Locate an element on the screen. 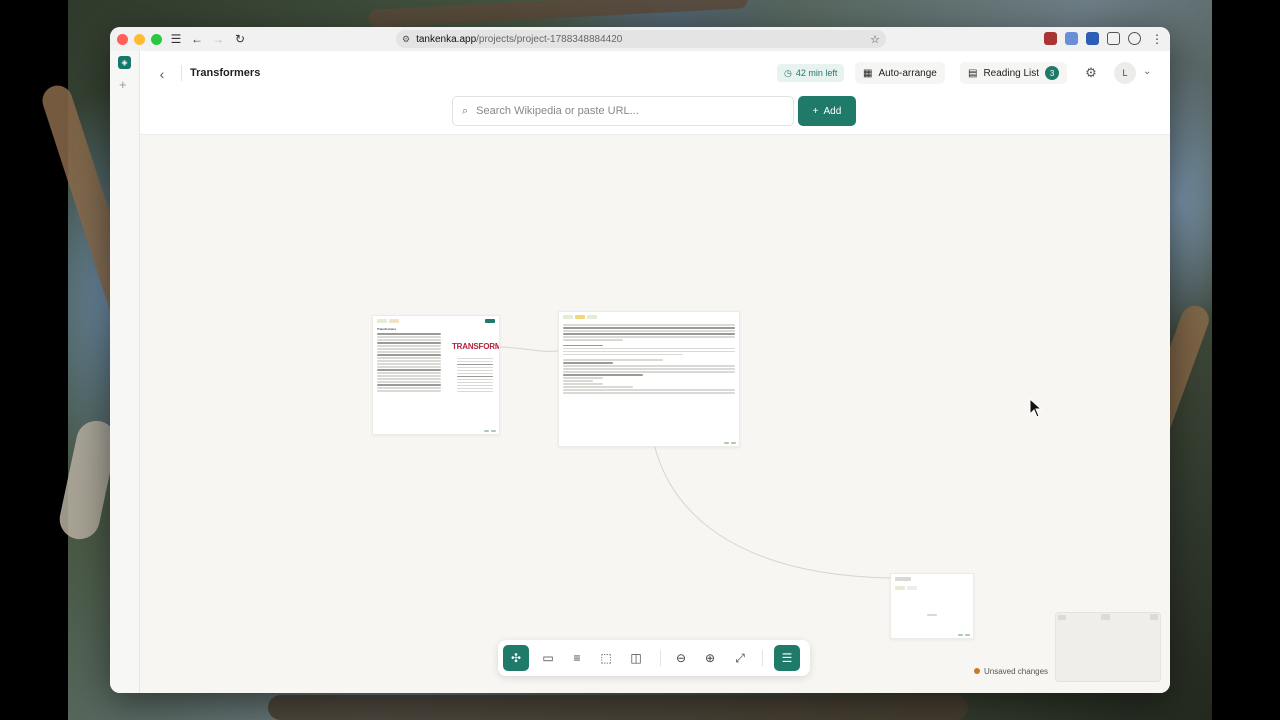 This screenshot has width=1280, height=720. minimap is located at coordinates (1108, 647).